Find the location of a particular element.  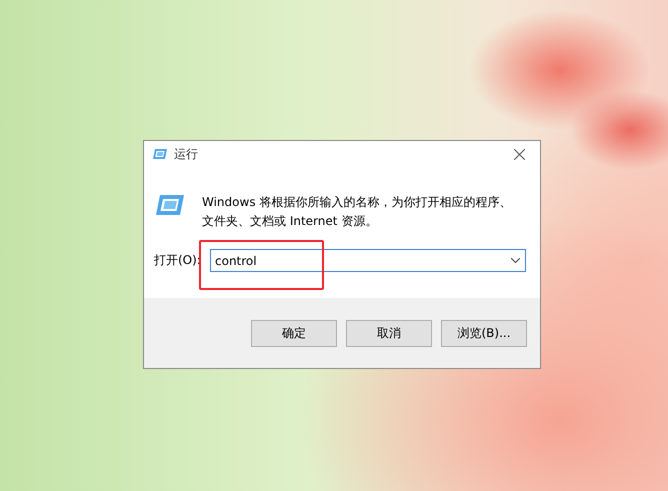

close-icon is located at coordinates (519, 154).